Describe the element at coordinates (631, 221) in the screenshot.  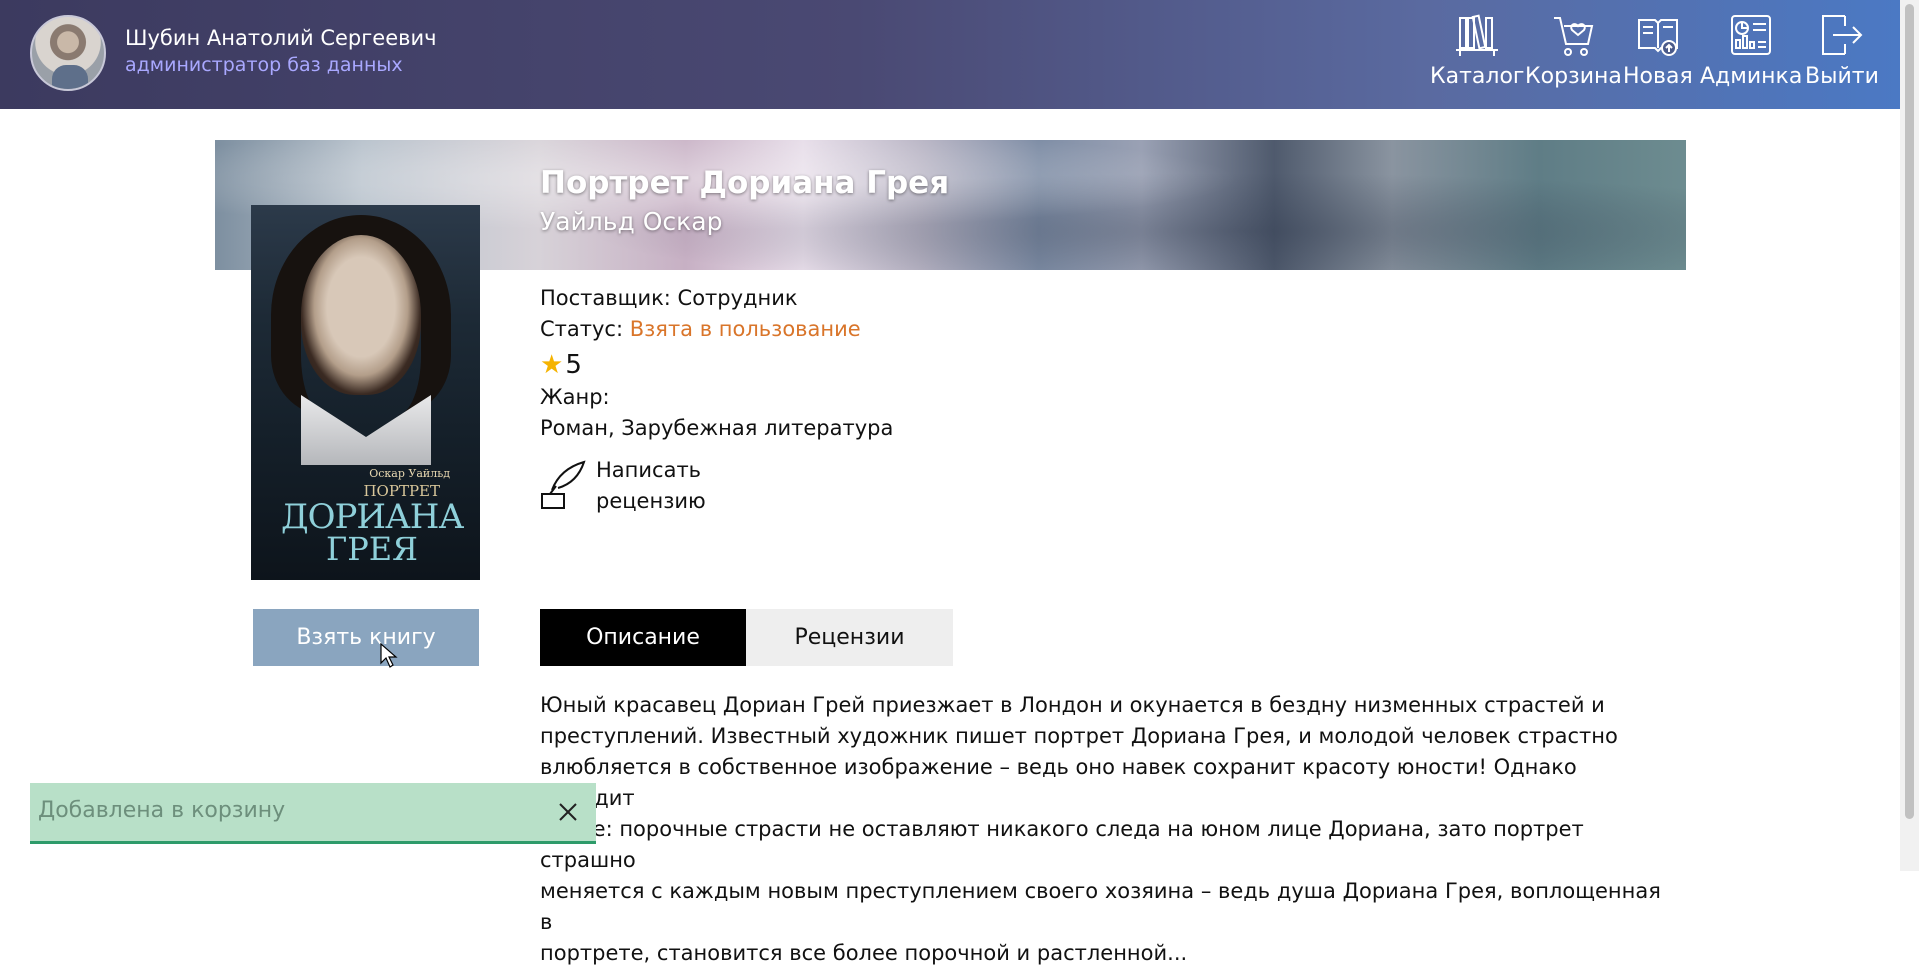
I see `book-author: Уайльд Оскар` at that location.